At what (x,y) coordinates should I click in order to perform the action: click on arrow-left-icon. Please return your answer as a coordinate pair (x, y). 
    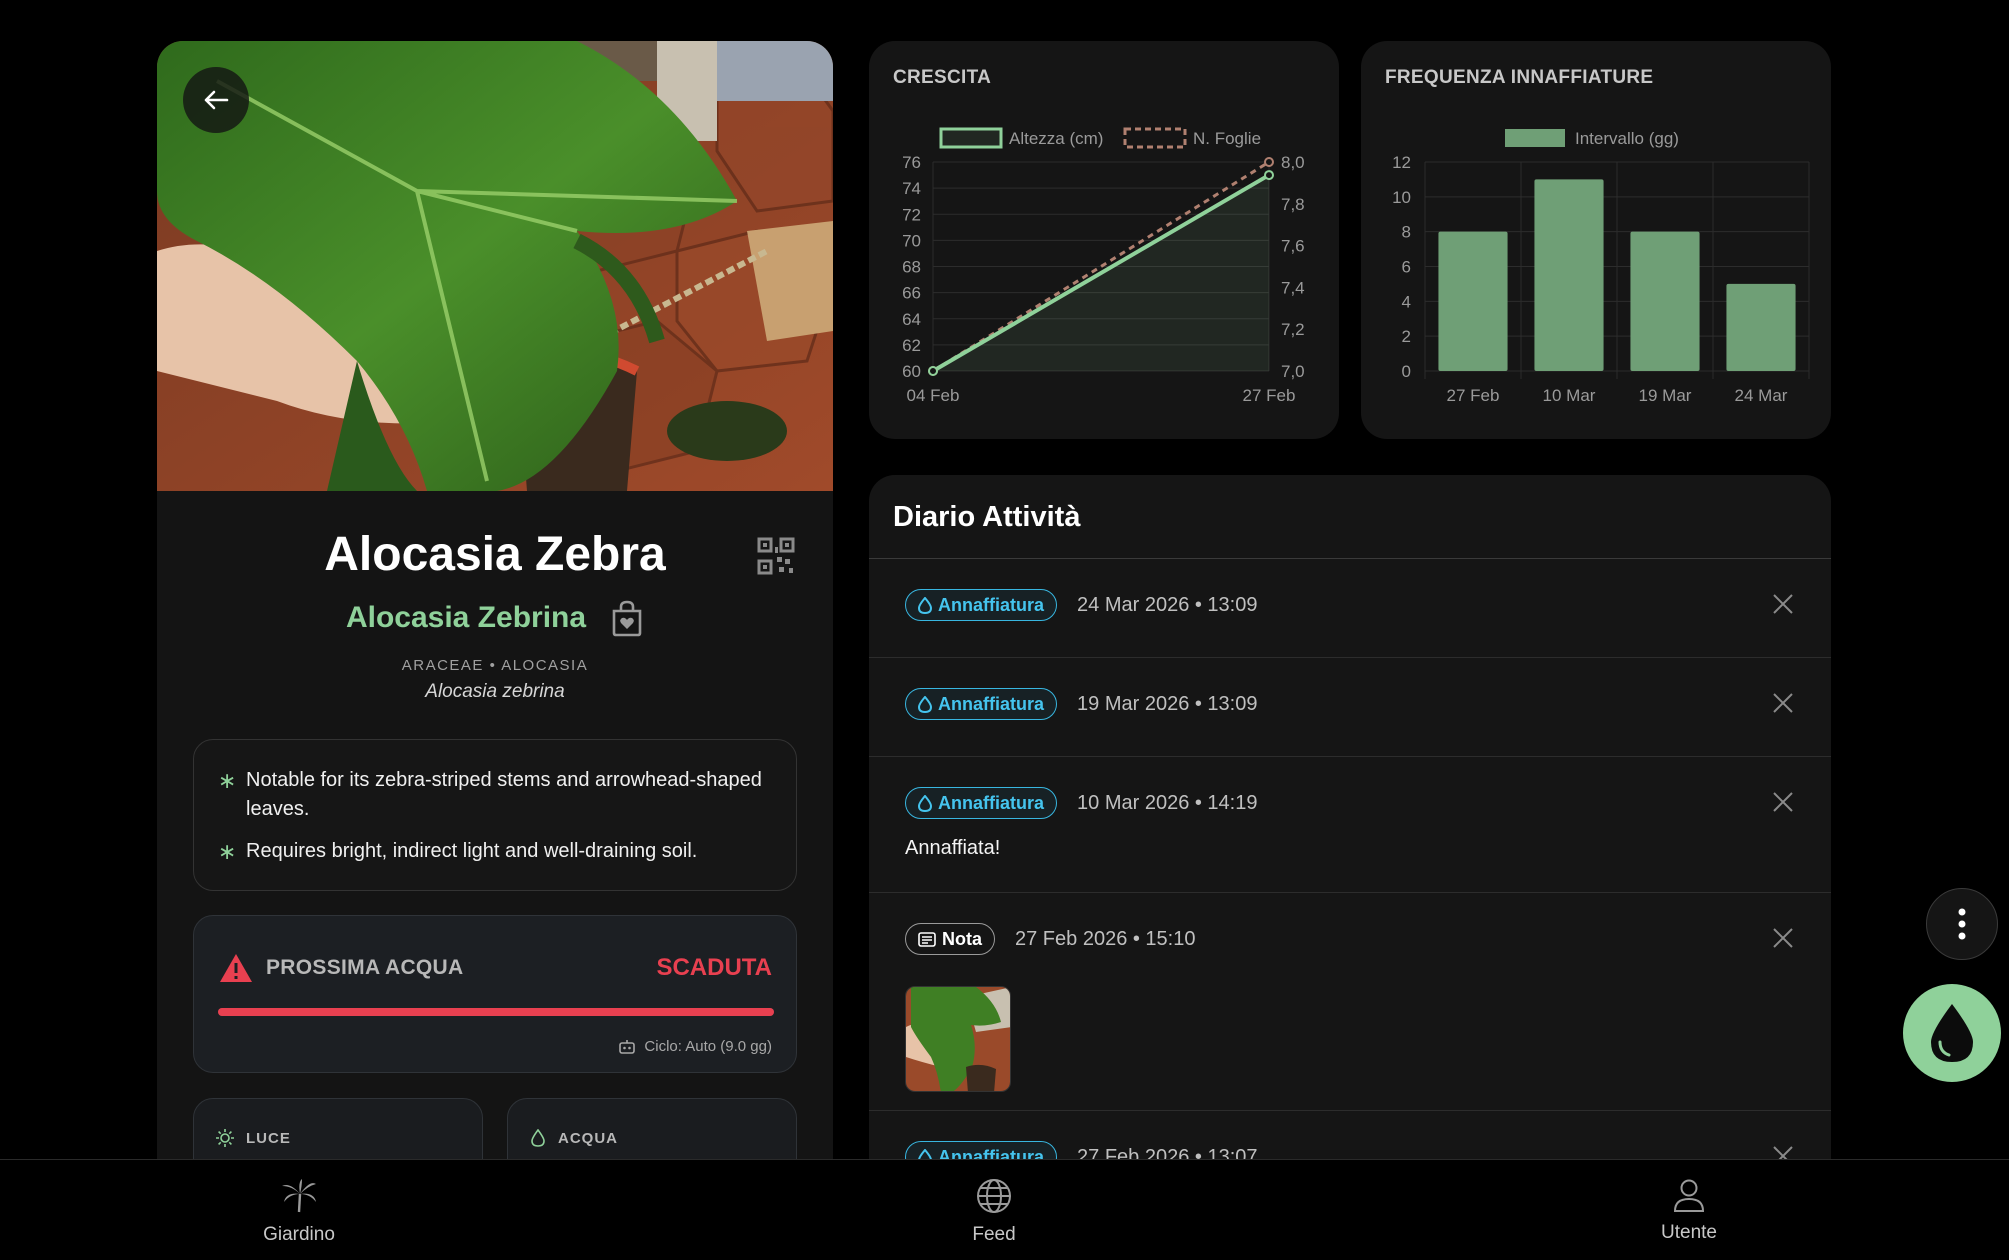
    Looking at the image, I should click on (216, 100).